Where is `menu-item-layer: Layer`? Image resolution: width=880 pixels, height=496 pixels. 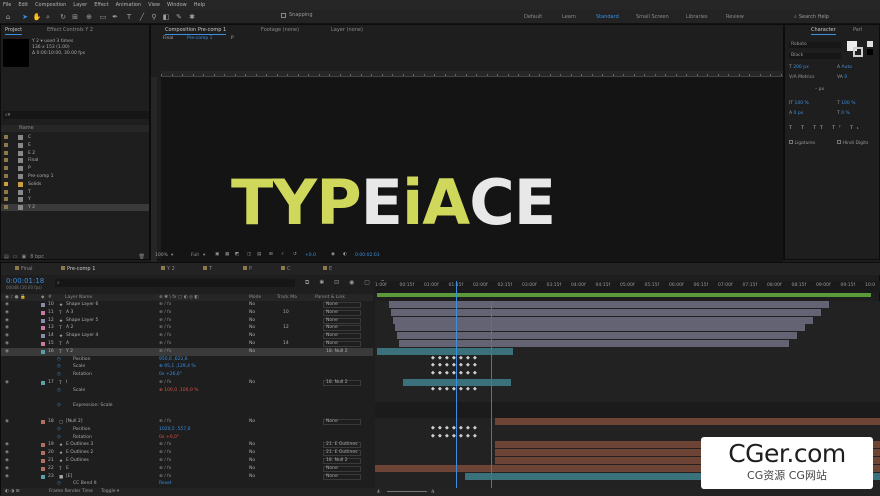 menu-item-layer: Layer is located at coordinates (80, 5).